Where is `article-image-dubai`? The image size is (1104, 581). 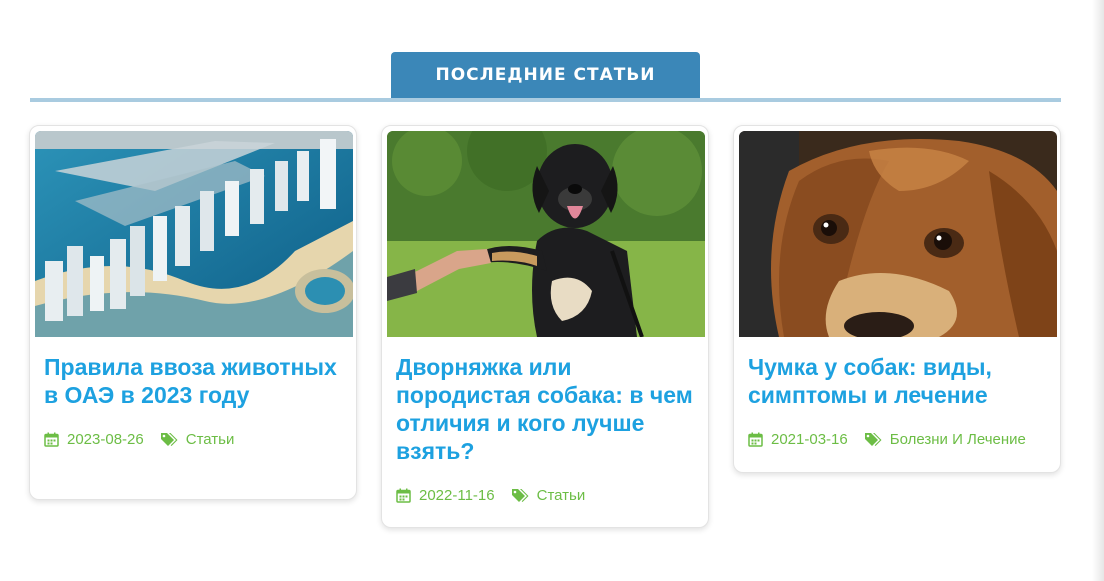 article-image-dubai is located at coordinates (194, 234).